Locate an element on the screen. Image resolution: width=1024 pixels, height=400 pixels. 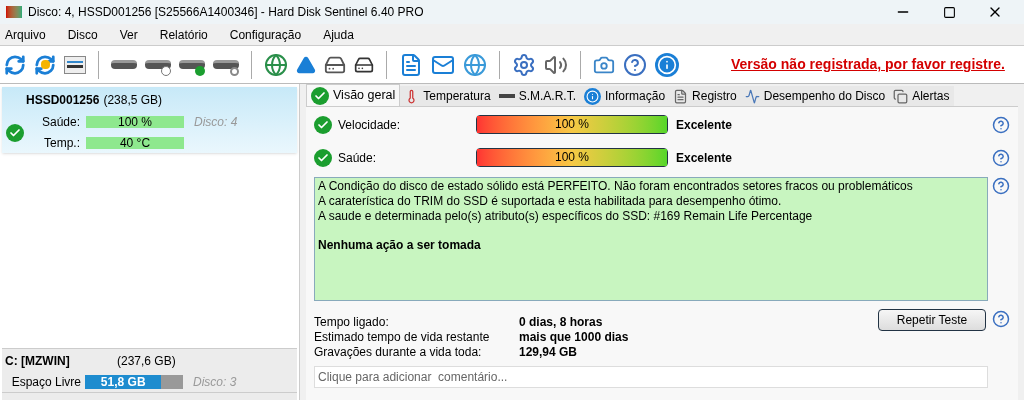
metric-value: 40 °C is located at coordinates (135, 143).